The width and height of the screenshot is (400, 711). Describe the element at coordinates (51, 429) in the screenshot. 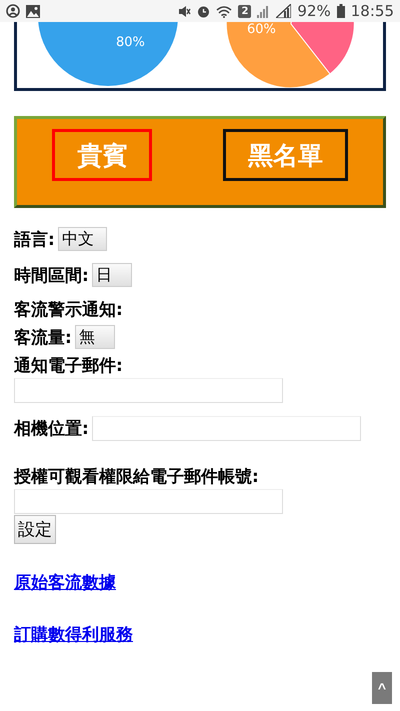

I see `field-label: 相機位置:` at that location.